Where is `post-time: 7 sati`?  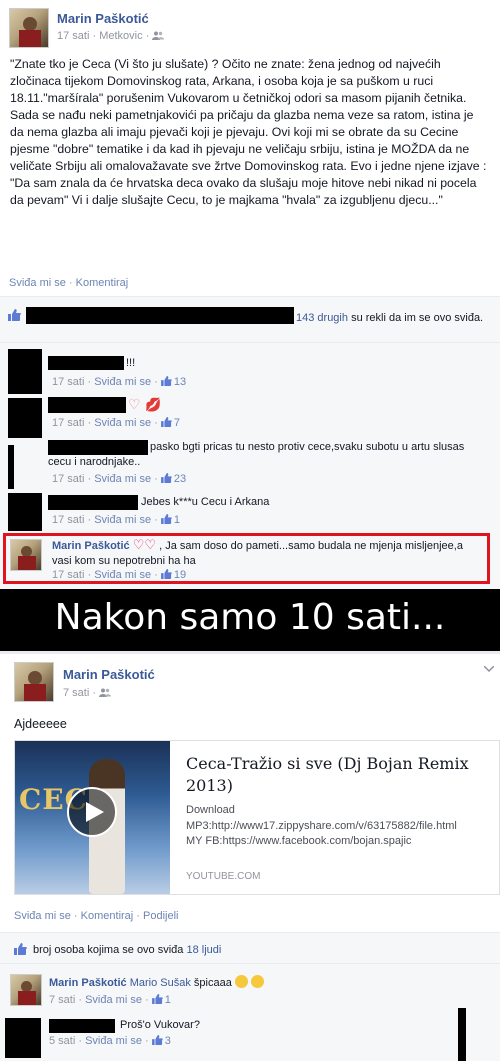
post-time: 7 sati is located at coordinates (76, 693).